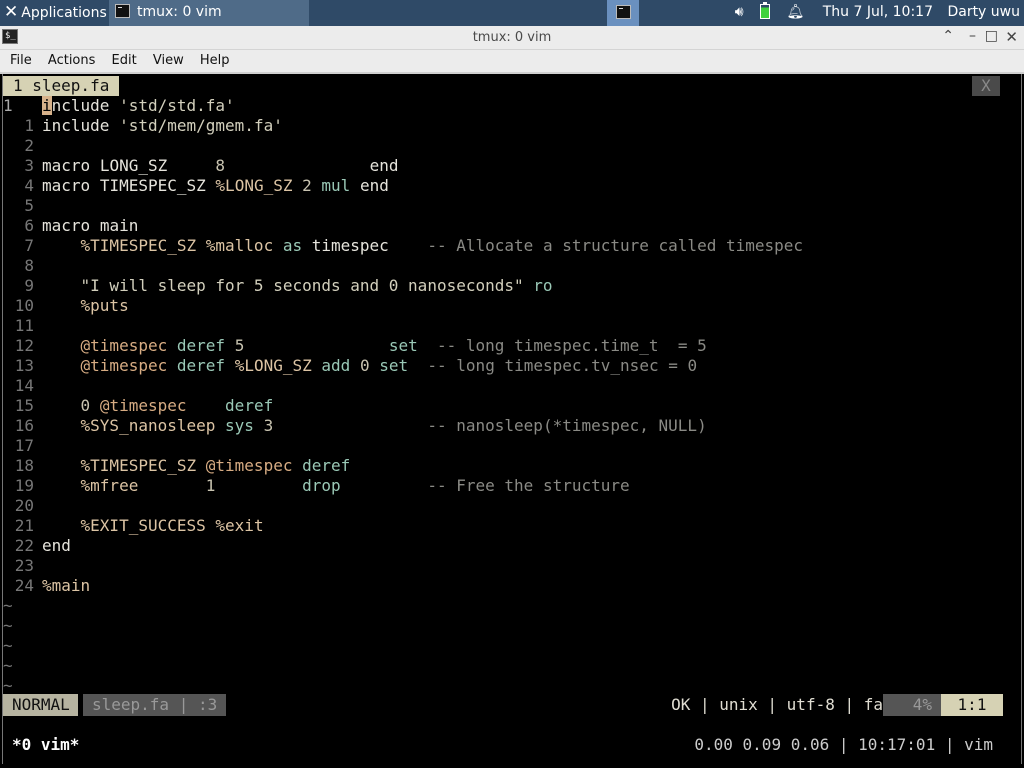 This screenshot has height=768, width=1024. Describe the element at coordinates (512, 586) in the screenshot. I see `code-line: 24 %main` at that location.